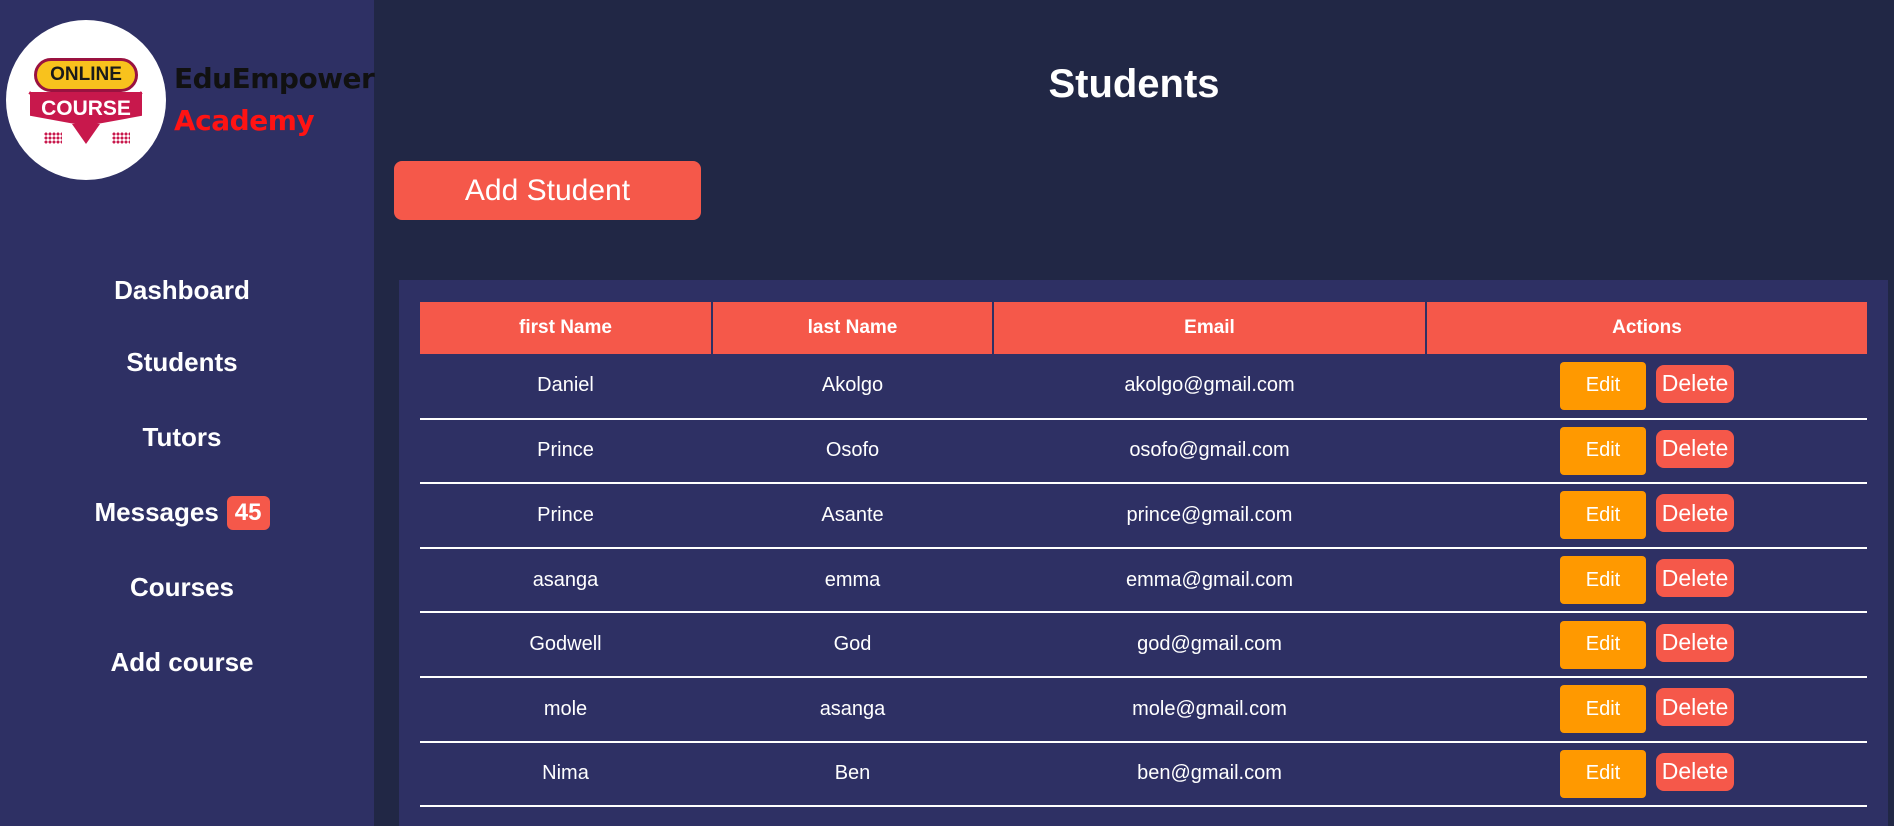  Describe the element at coordinates (853, 580) in the screenshot. I see `cell-last-name: emma` at that location.